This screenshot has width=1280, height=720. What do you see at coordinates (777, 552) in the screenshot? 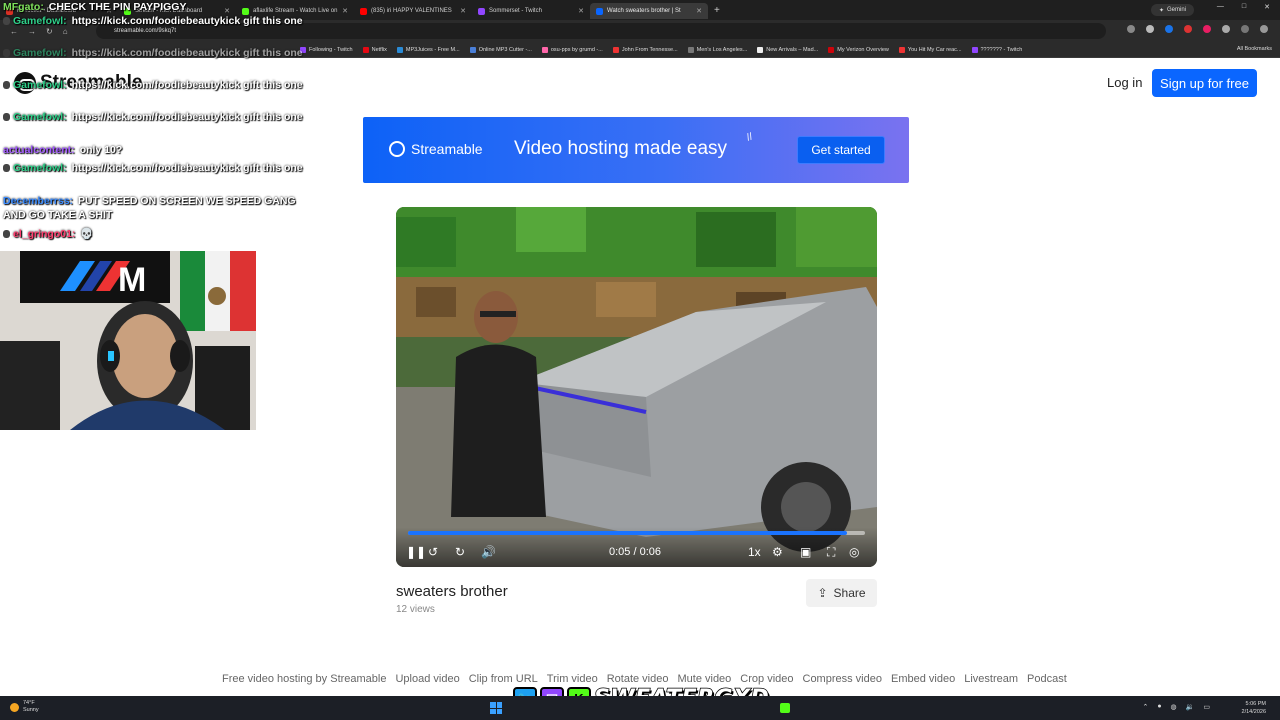
I see `settings-gear-icon: ⚙` at bounding box center [777, 552].